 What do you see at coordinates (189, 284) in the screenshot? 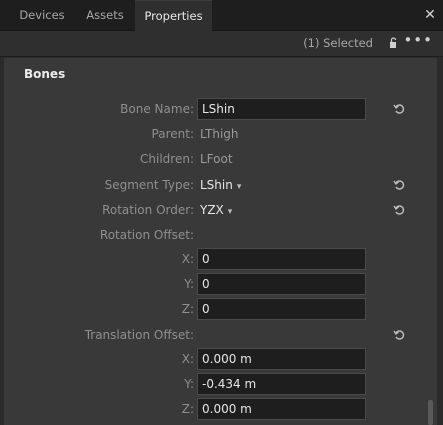
I see `rotation-y-label: Y:` at bounding box center [189, 284].